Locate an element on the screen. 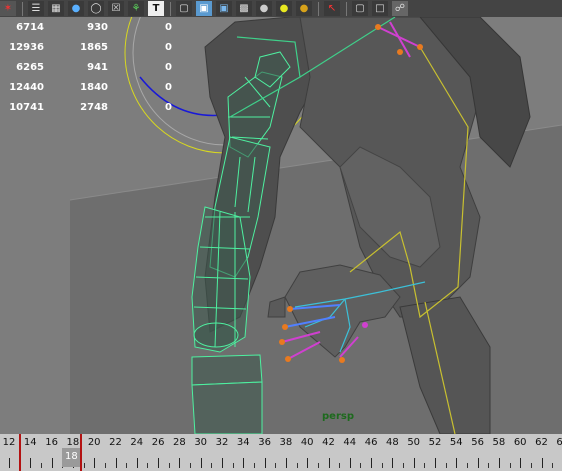  tick-label: 14 is located at coordinates (30, 442).